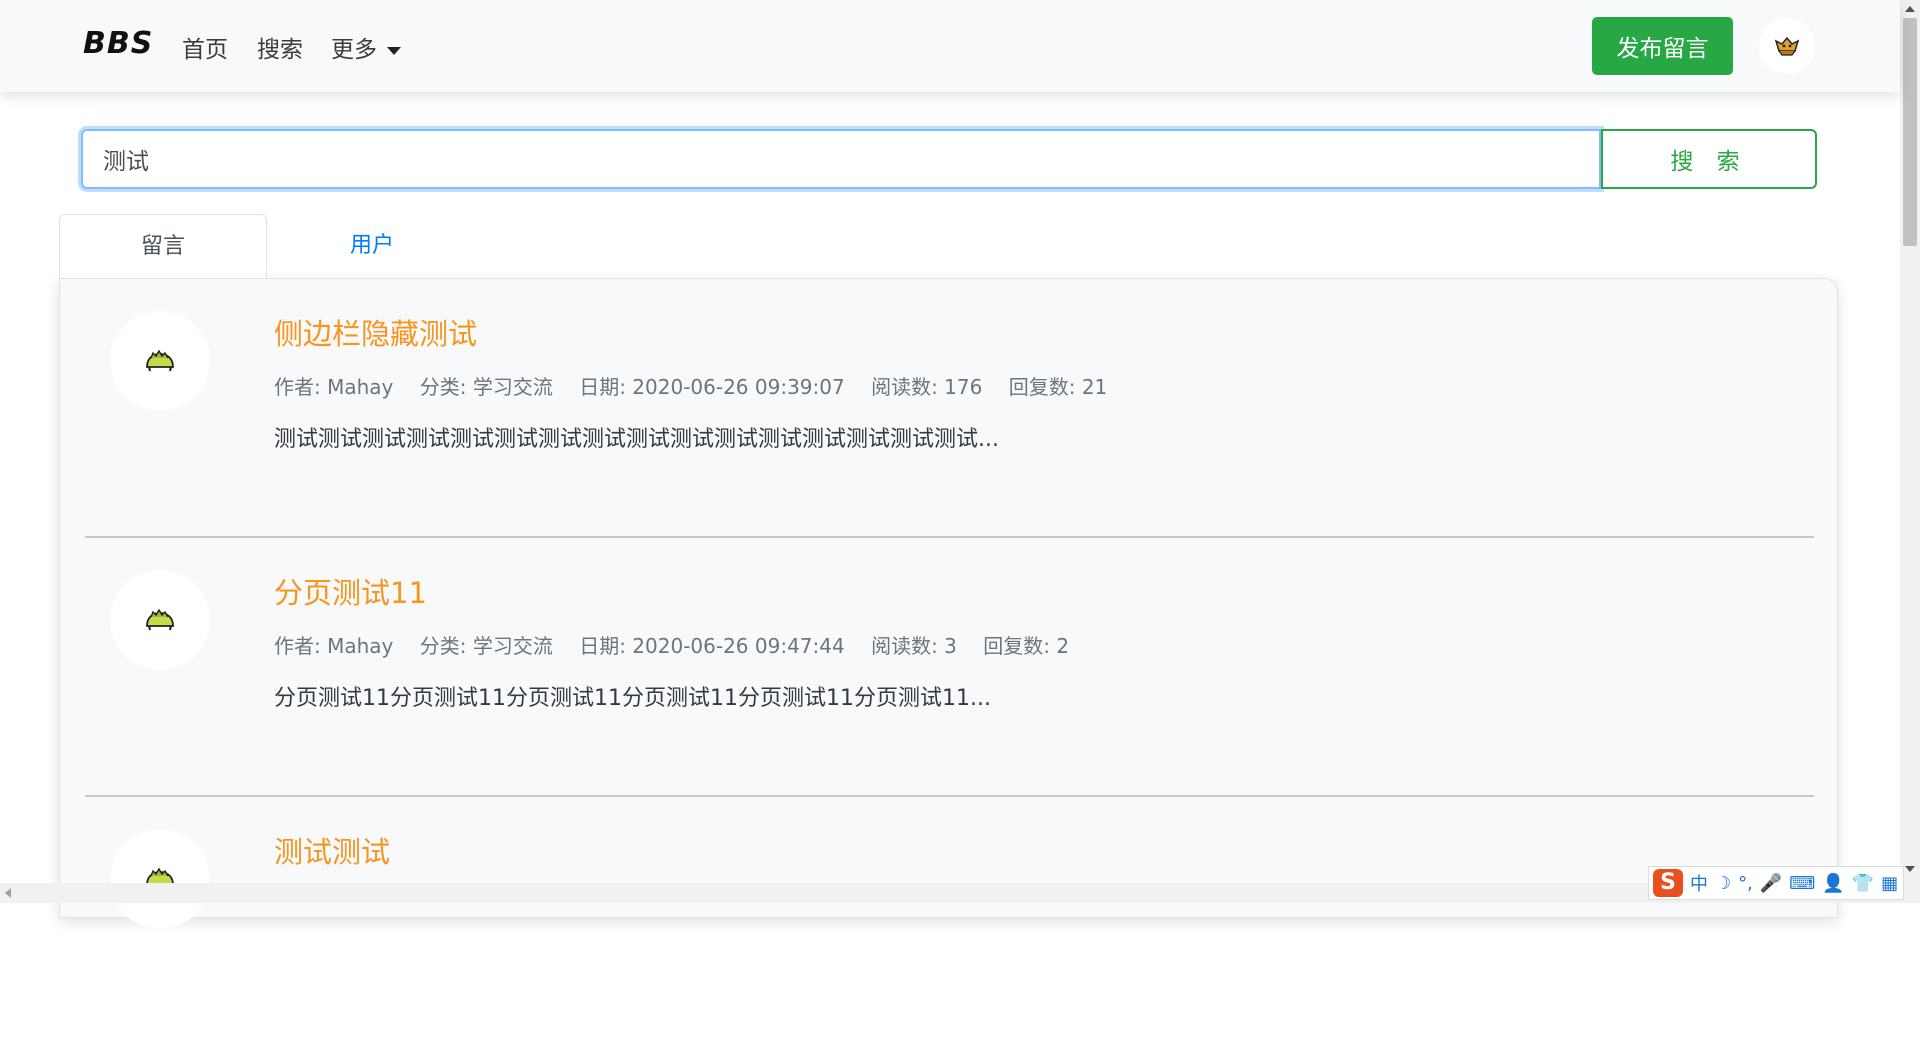 The image size is (1920, 1056). I want to click on user-icon: 👤, so click(1833, 883).